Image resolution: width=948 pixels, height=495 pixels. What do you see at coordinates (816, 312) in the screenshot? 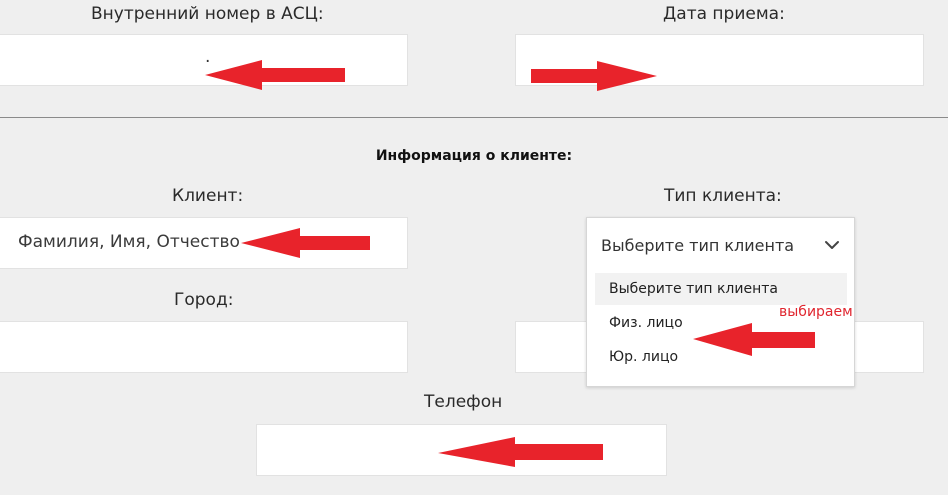
I see `annotation-note: выбираем` at bounding box center [816, 312].